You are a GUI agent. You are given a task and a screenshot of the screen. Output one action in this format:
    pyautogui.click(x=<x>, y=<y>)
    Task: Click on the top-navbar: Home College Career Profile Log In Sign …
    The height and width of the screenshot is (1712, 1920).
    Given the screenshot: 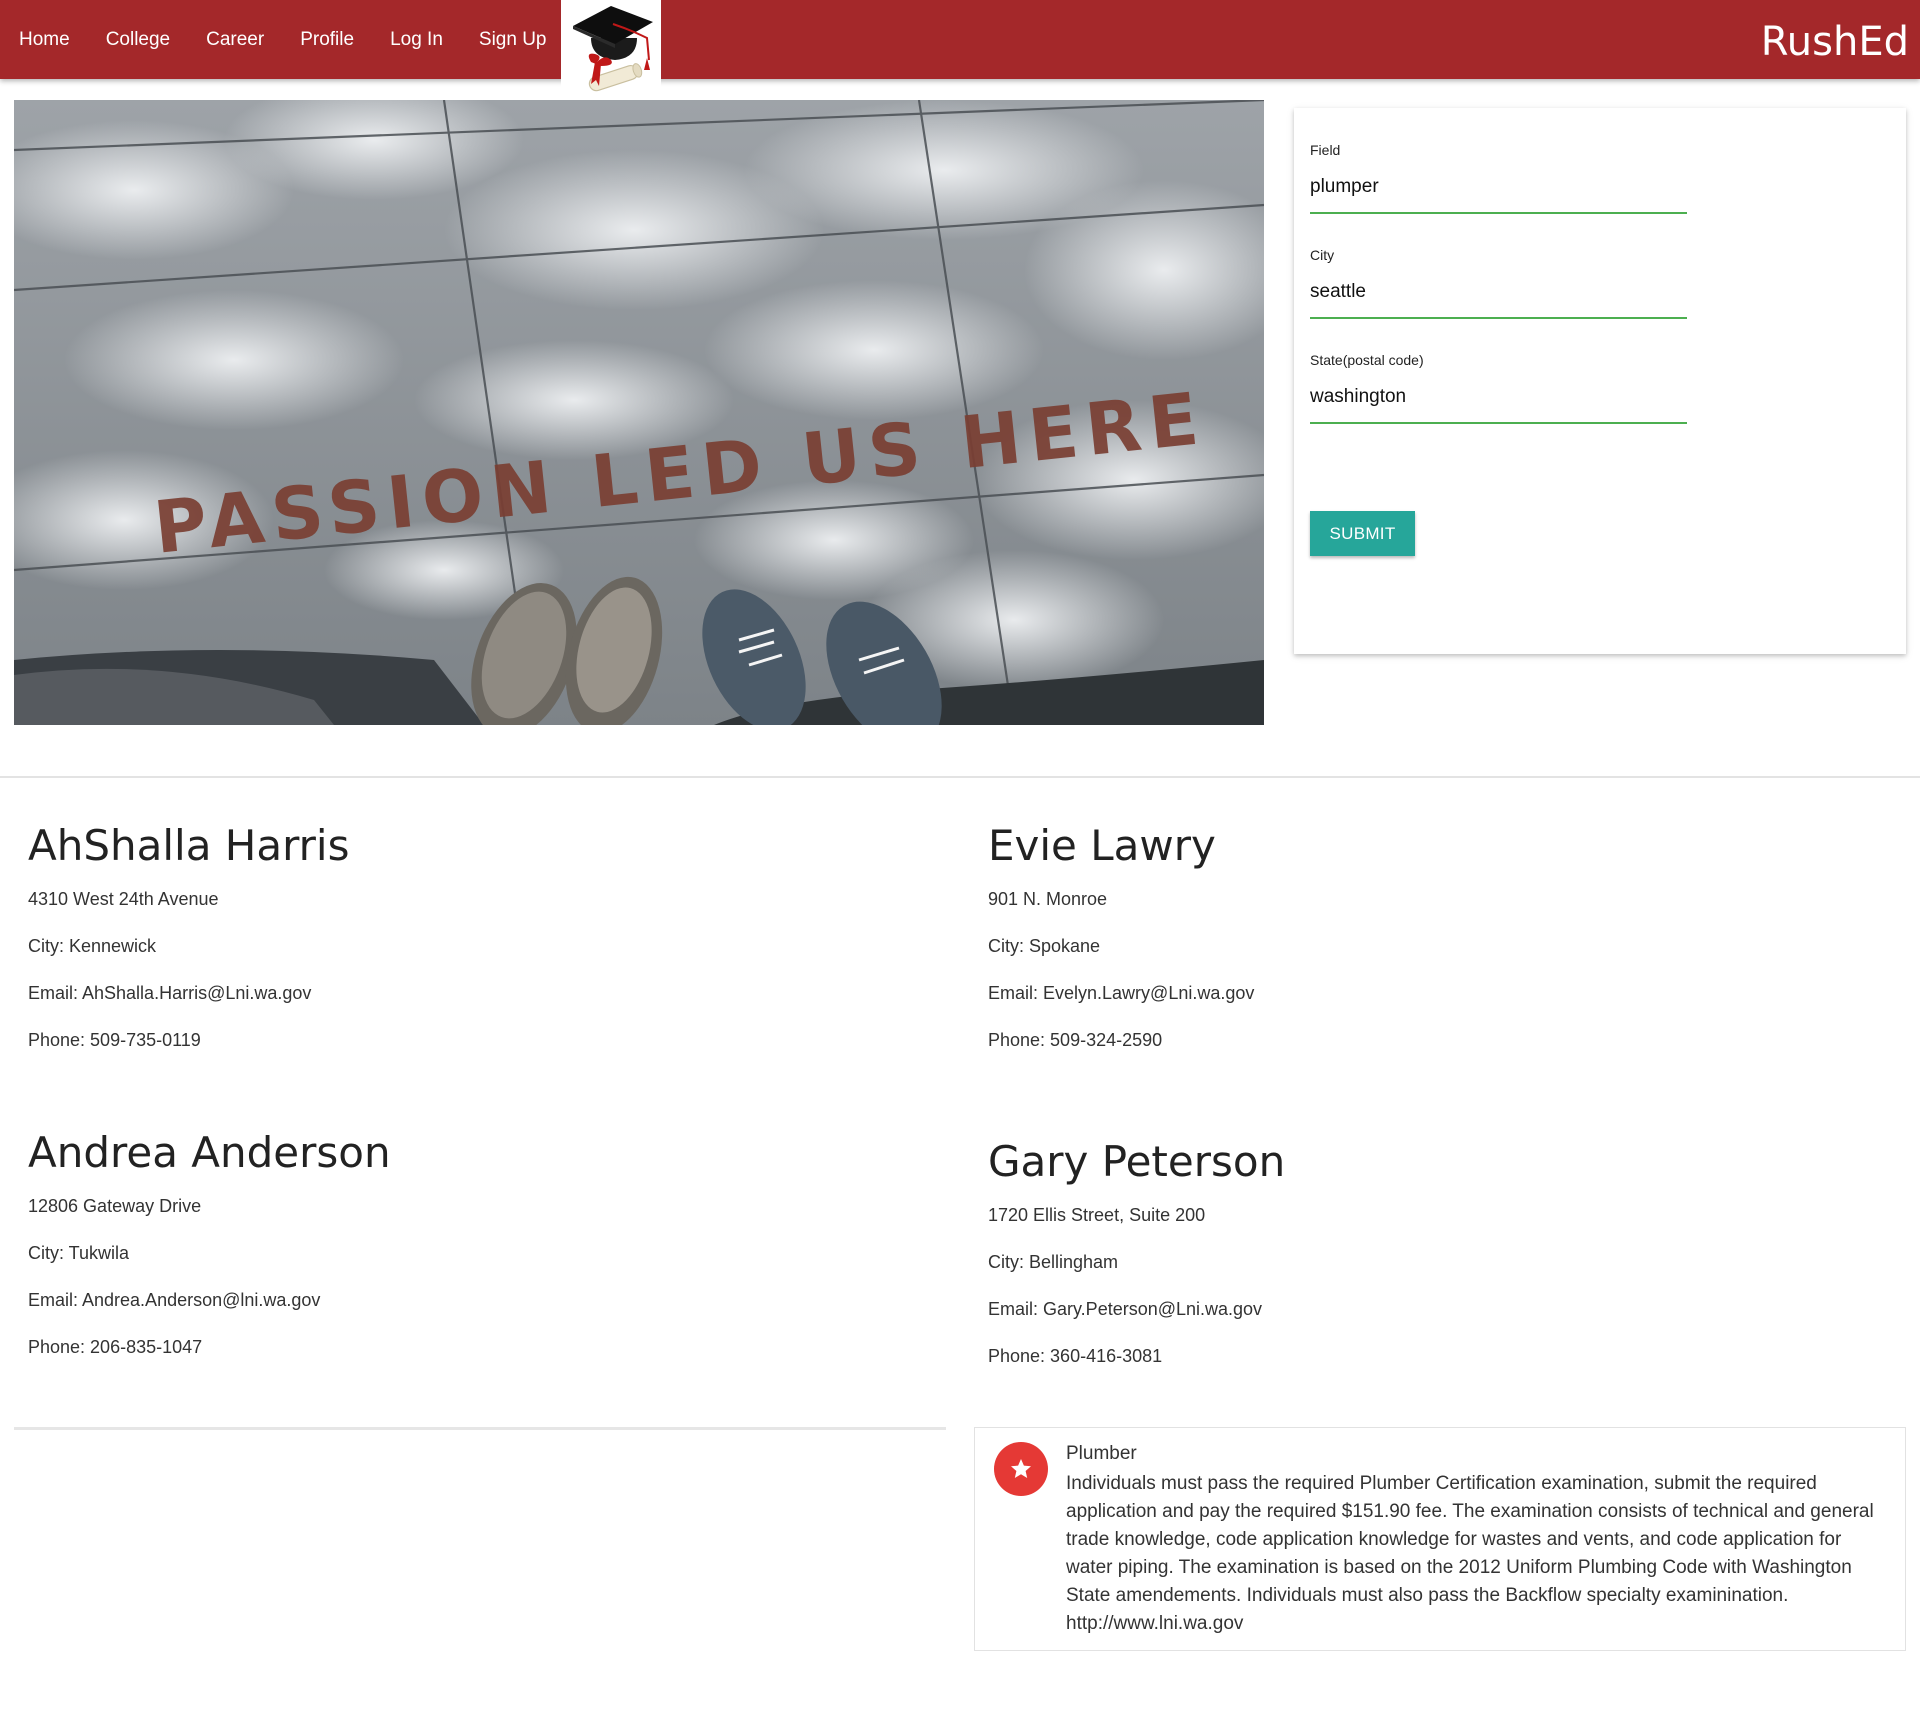 What is the action you would take?
    pyautogui.click(x=960, y=50)
    